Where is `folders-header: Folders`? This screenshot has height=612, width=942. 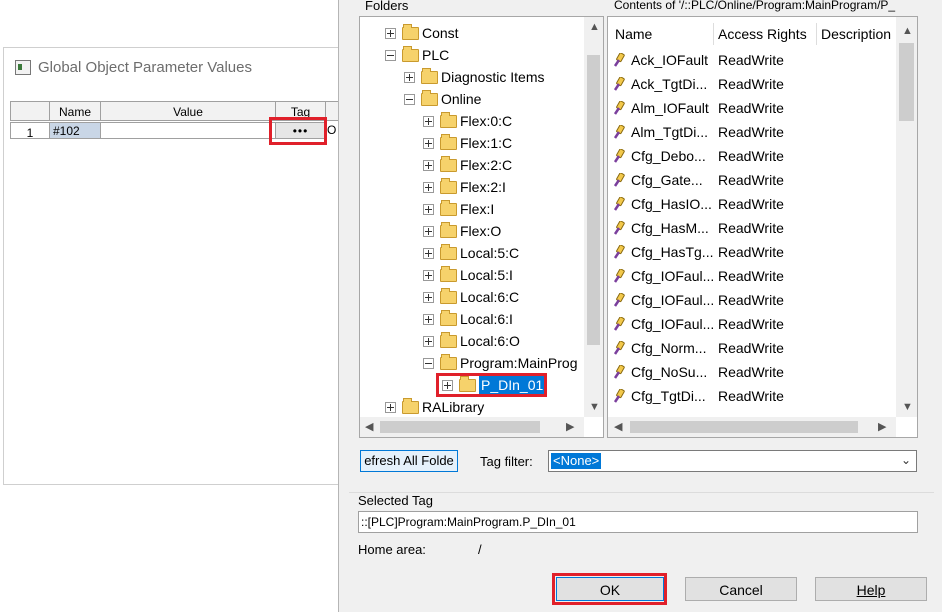 folders-header: Folders is located at coordinates (387, 6).